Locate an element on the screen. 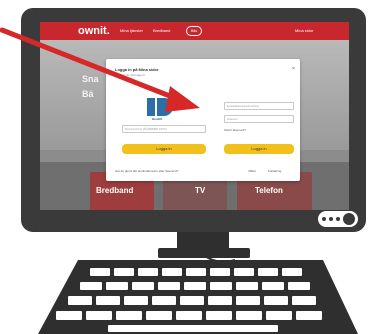  password-field: Lösenord is located at coordinates (259, 119).